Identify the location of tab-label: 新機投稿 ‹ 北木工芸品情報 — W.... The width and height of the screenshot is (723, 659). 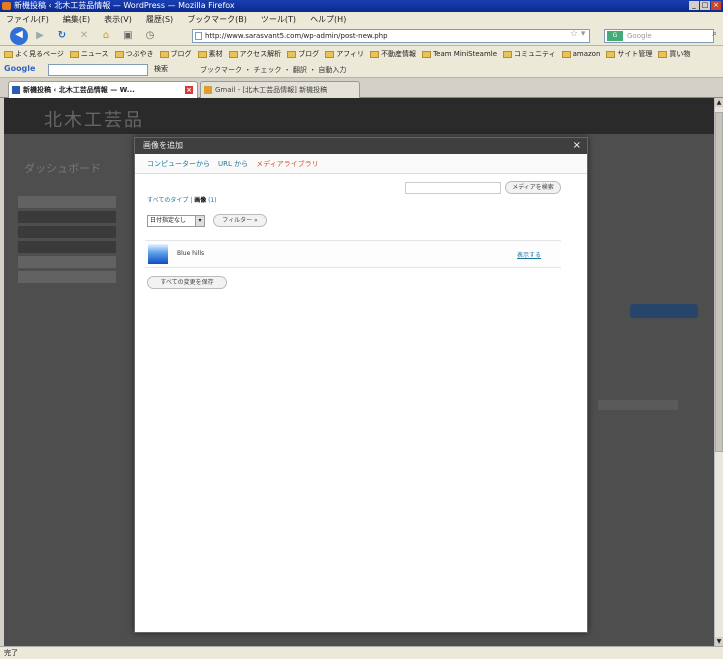
(79, 90).